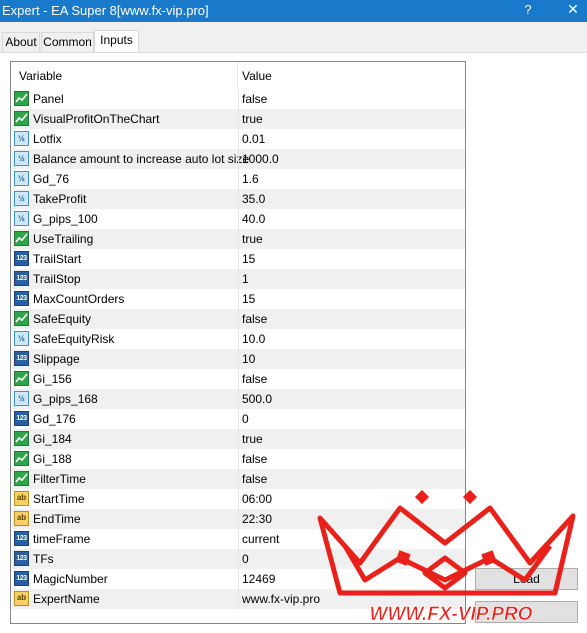  I want to click on grid-row: ½ TakeProfit 35.0, so click(238, 199).